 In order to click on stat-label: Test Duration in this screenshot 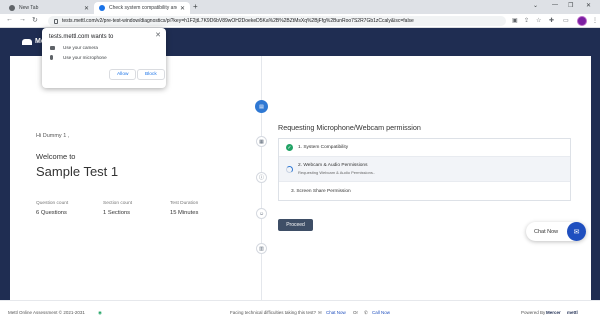, I will do `click(184, 203)`.